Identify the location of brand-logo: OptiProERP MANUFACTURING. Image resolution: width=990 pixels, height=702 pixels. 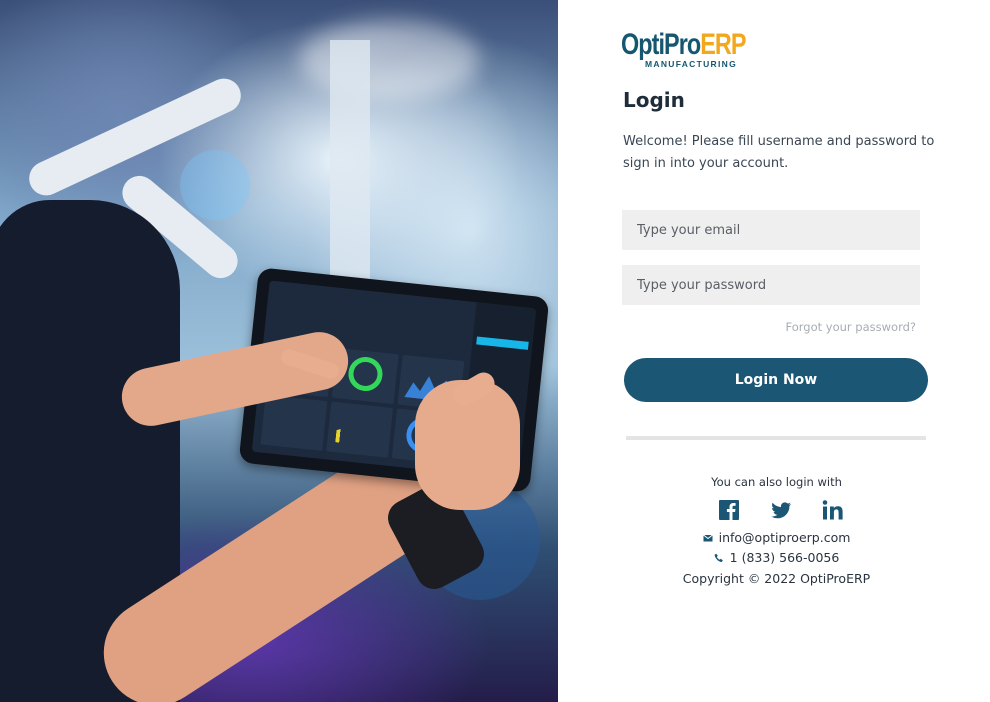
(684, 48).